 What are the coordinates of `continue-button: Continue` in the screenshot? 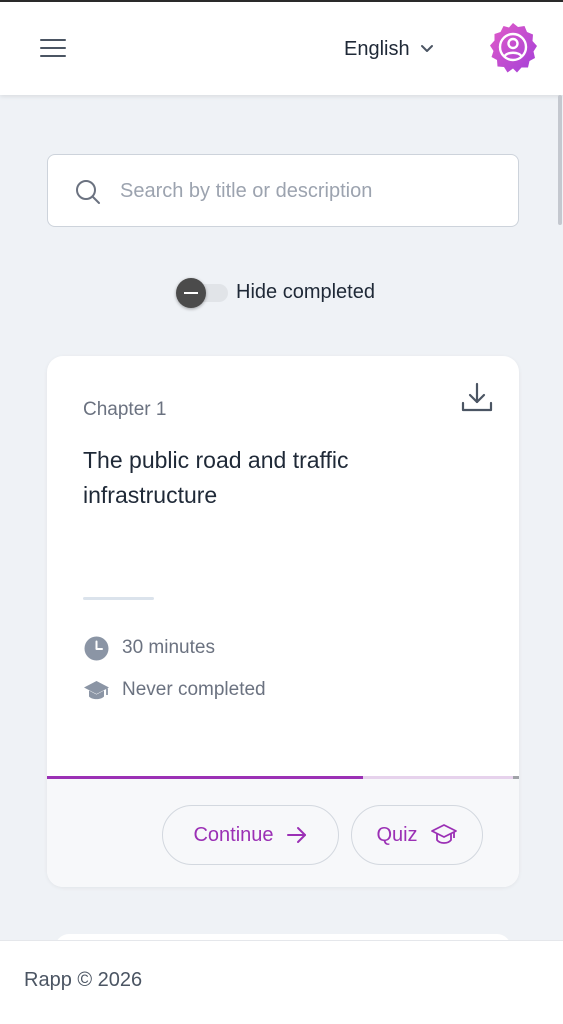 It's located at (250, 835).